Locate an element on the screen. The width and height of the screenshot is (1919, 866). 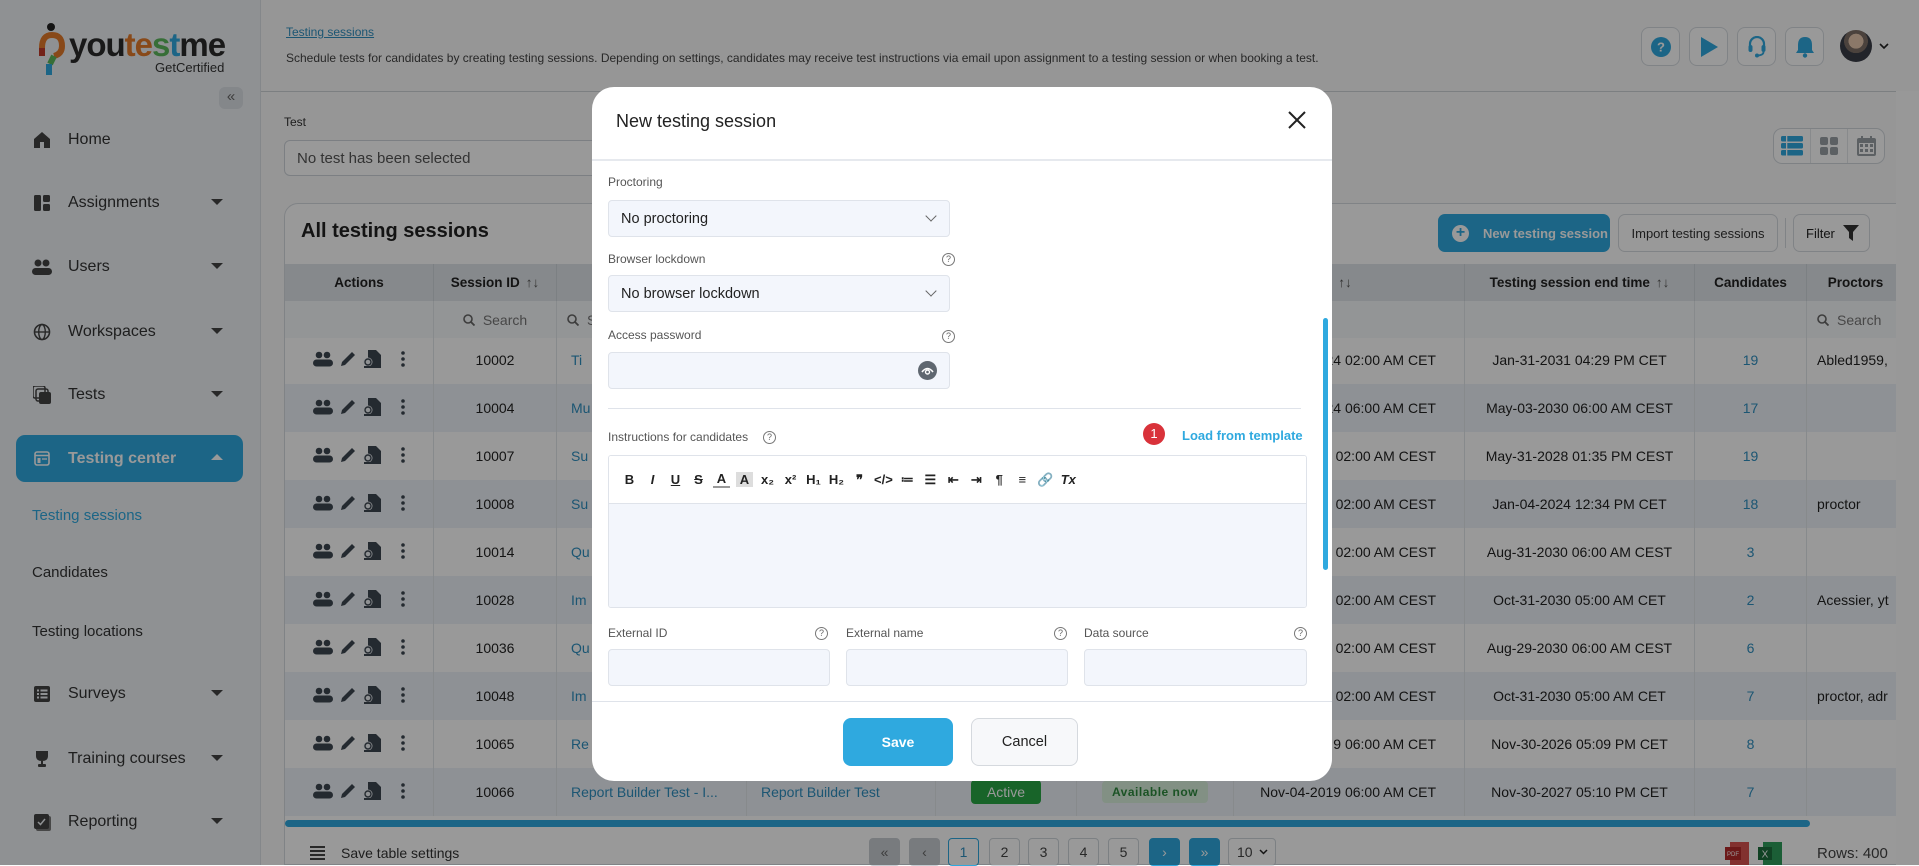
heading-1-icon: H₁ is located at coordinates (813, 479).